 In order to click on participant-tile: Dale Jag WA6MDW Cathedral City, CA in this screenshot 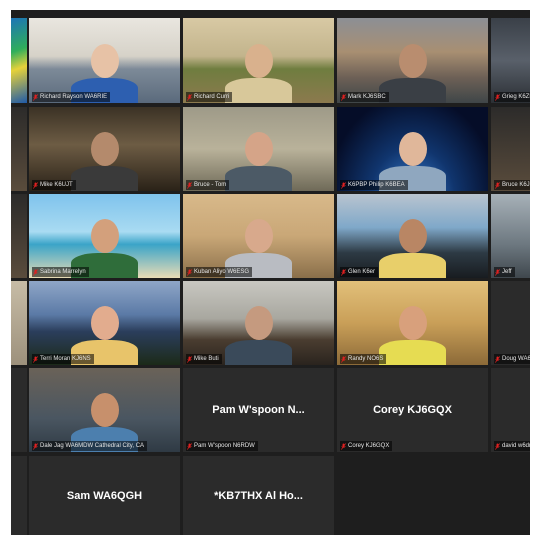, I will do `click(104, 410)`.